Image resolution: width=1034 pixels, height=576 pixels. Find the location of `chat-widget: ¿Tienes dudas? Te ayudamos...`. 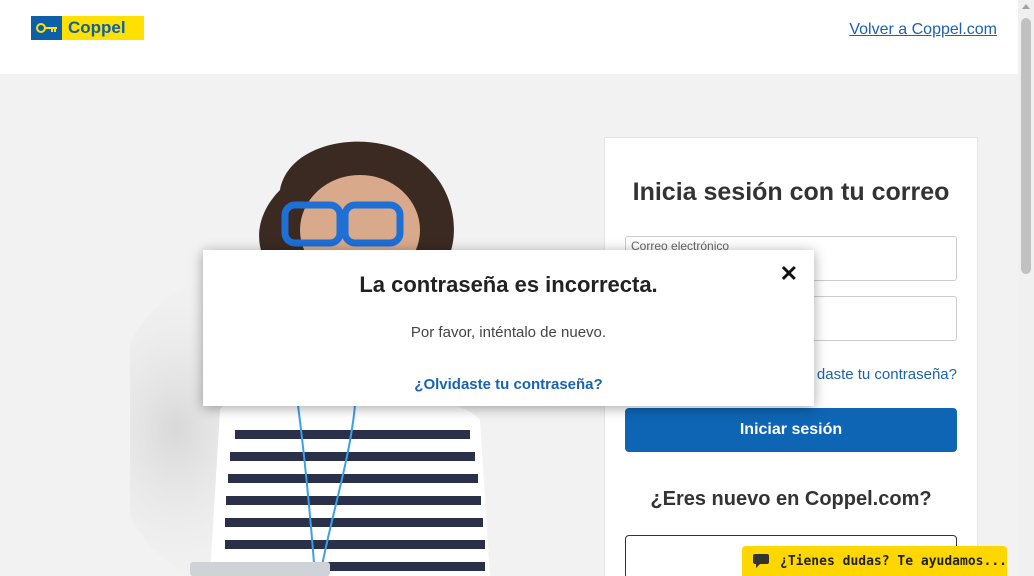

chat-widget: ¿Tienes dudas? Te ayudamos... is located at coordinates (874, 561).